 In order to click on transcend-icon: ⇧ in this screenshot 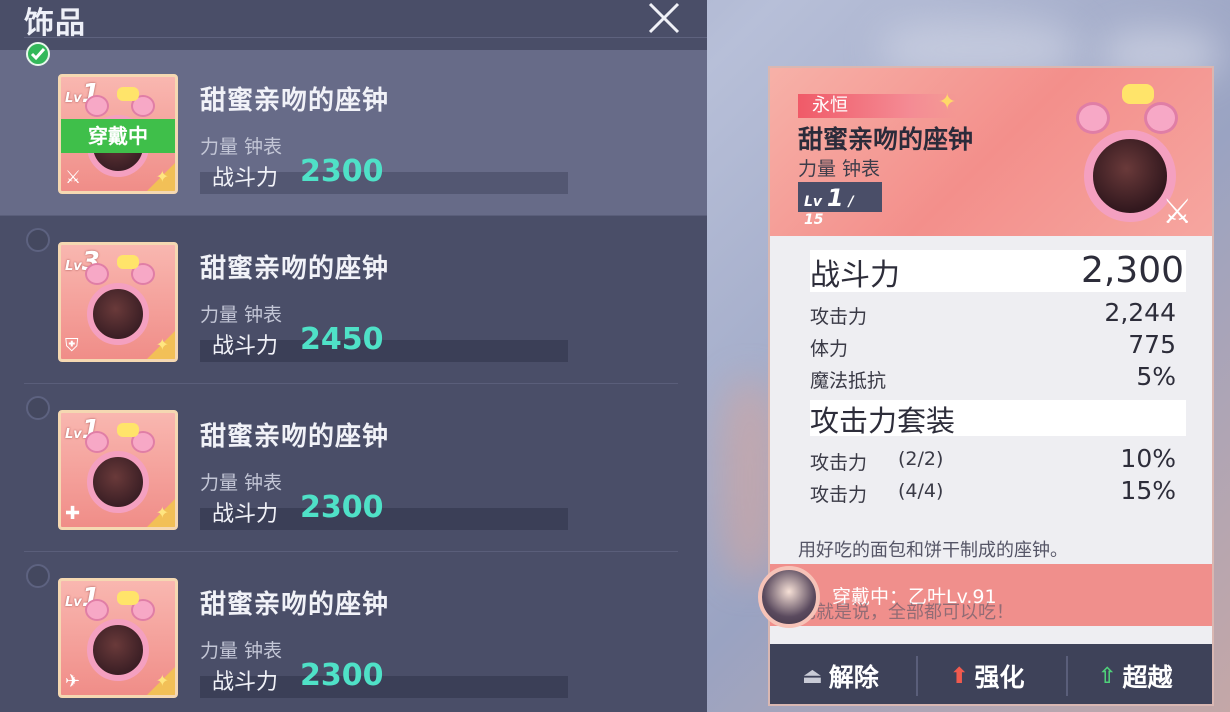, I will do `click(1107, 676)`.